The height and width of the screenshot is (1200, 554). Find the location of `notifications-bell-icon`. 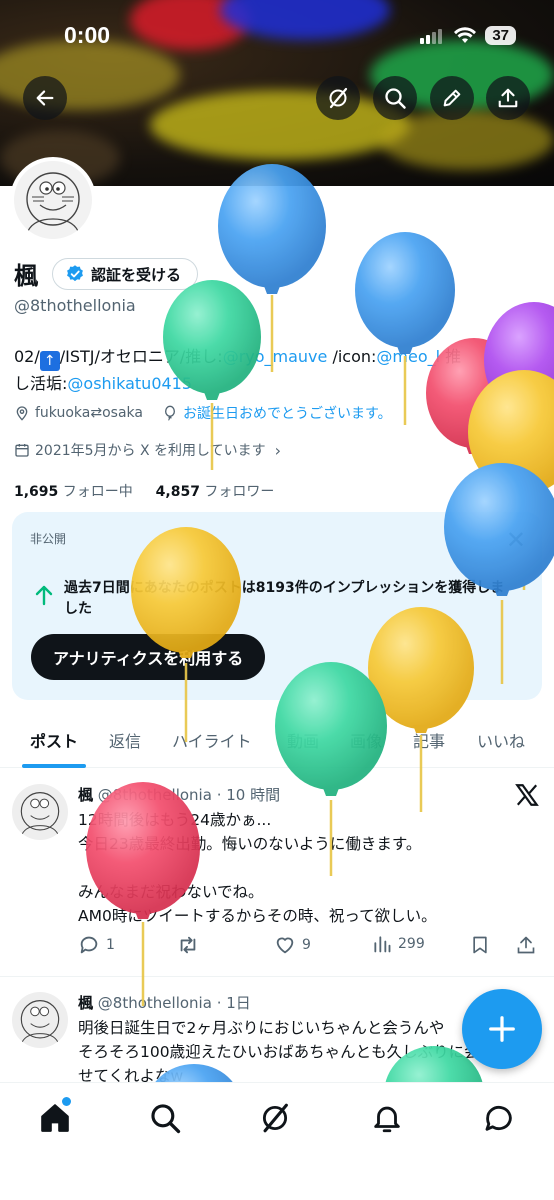

notifications-bell-icon is located at coordinates (387, 1119).